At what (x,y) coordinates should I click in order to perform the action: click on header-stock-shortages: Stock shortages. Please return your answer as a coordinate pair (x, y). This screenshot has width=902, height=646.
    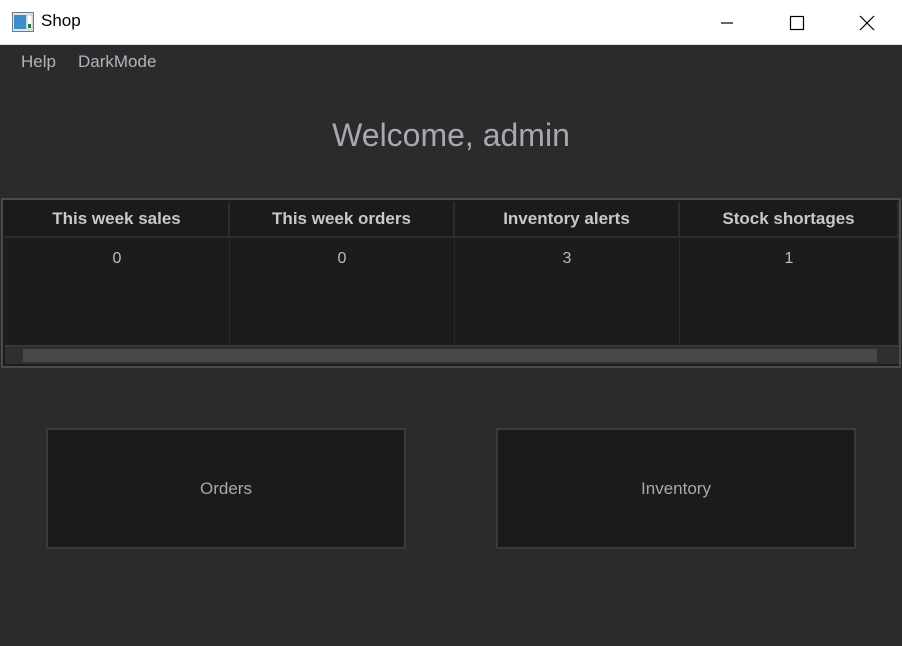
    Looking at the image, I should click on (789, 220).